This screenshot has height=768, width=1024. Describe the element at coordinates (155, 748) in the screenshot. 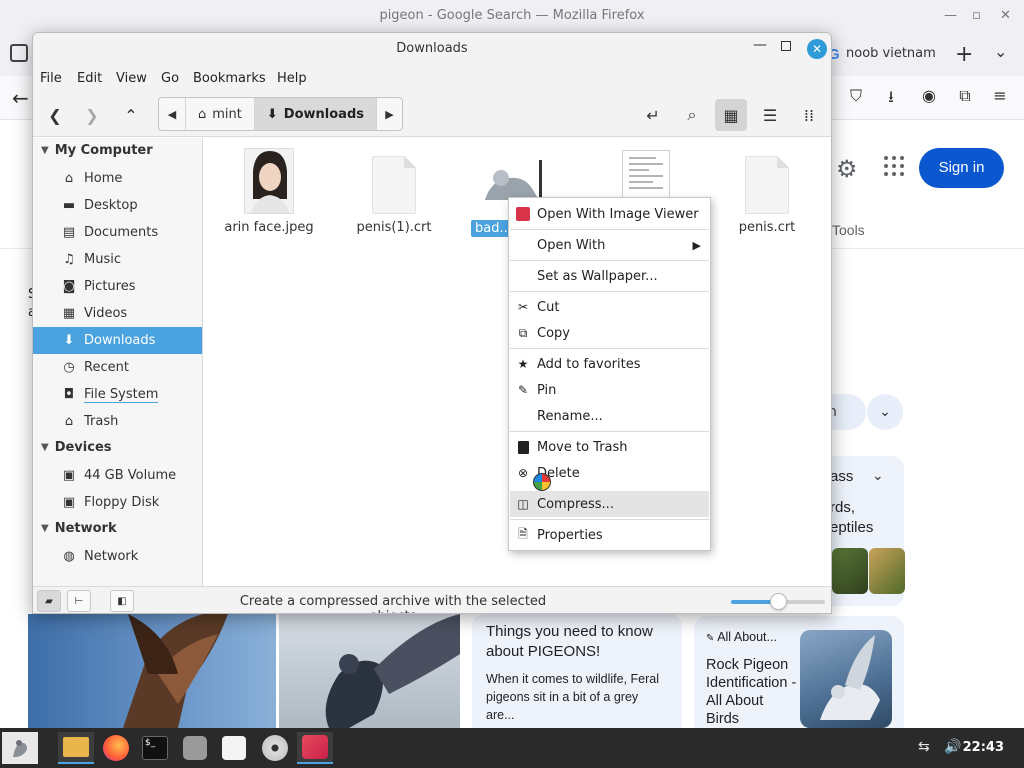

I see `taskbar-terminal: $_` at that location.